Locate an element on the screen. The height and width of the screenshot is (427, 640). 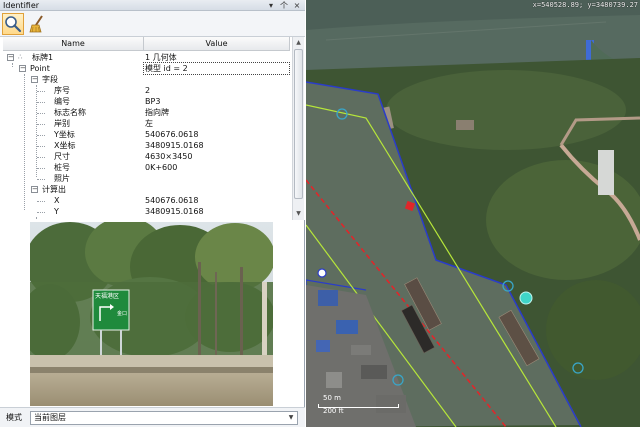
row-name: 尺寸 is located at coordinates (62, 156).